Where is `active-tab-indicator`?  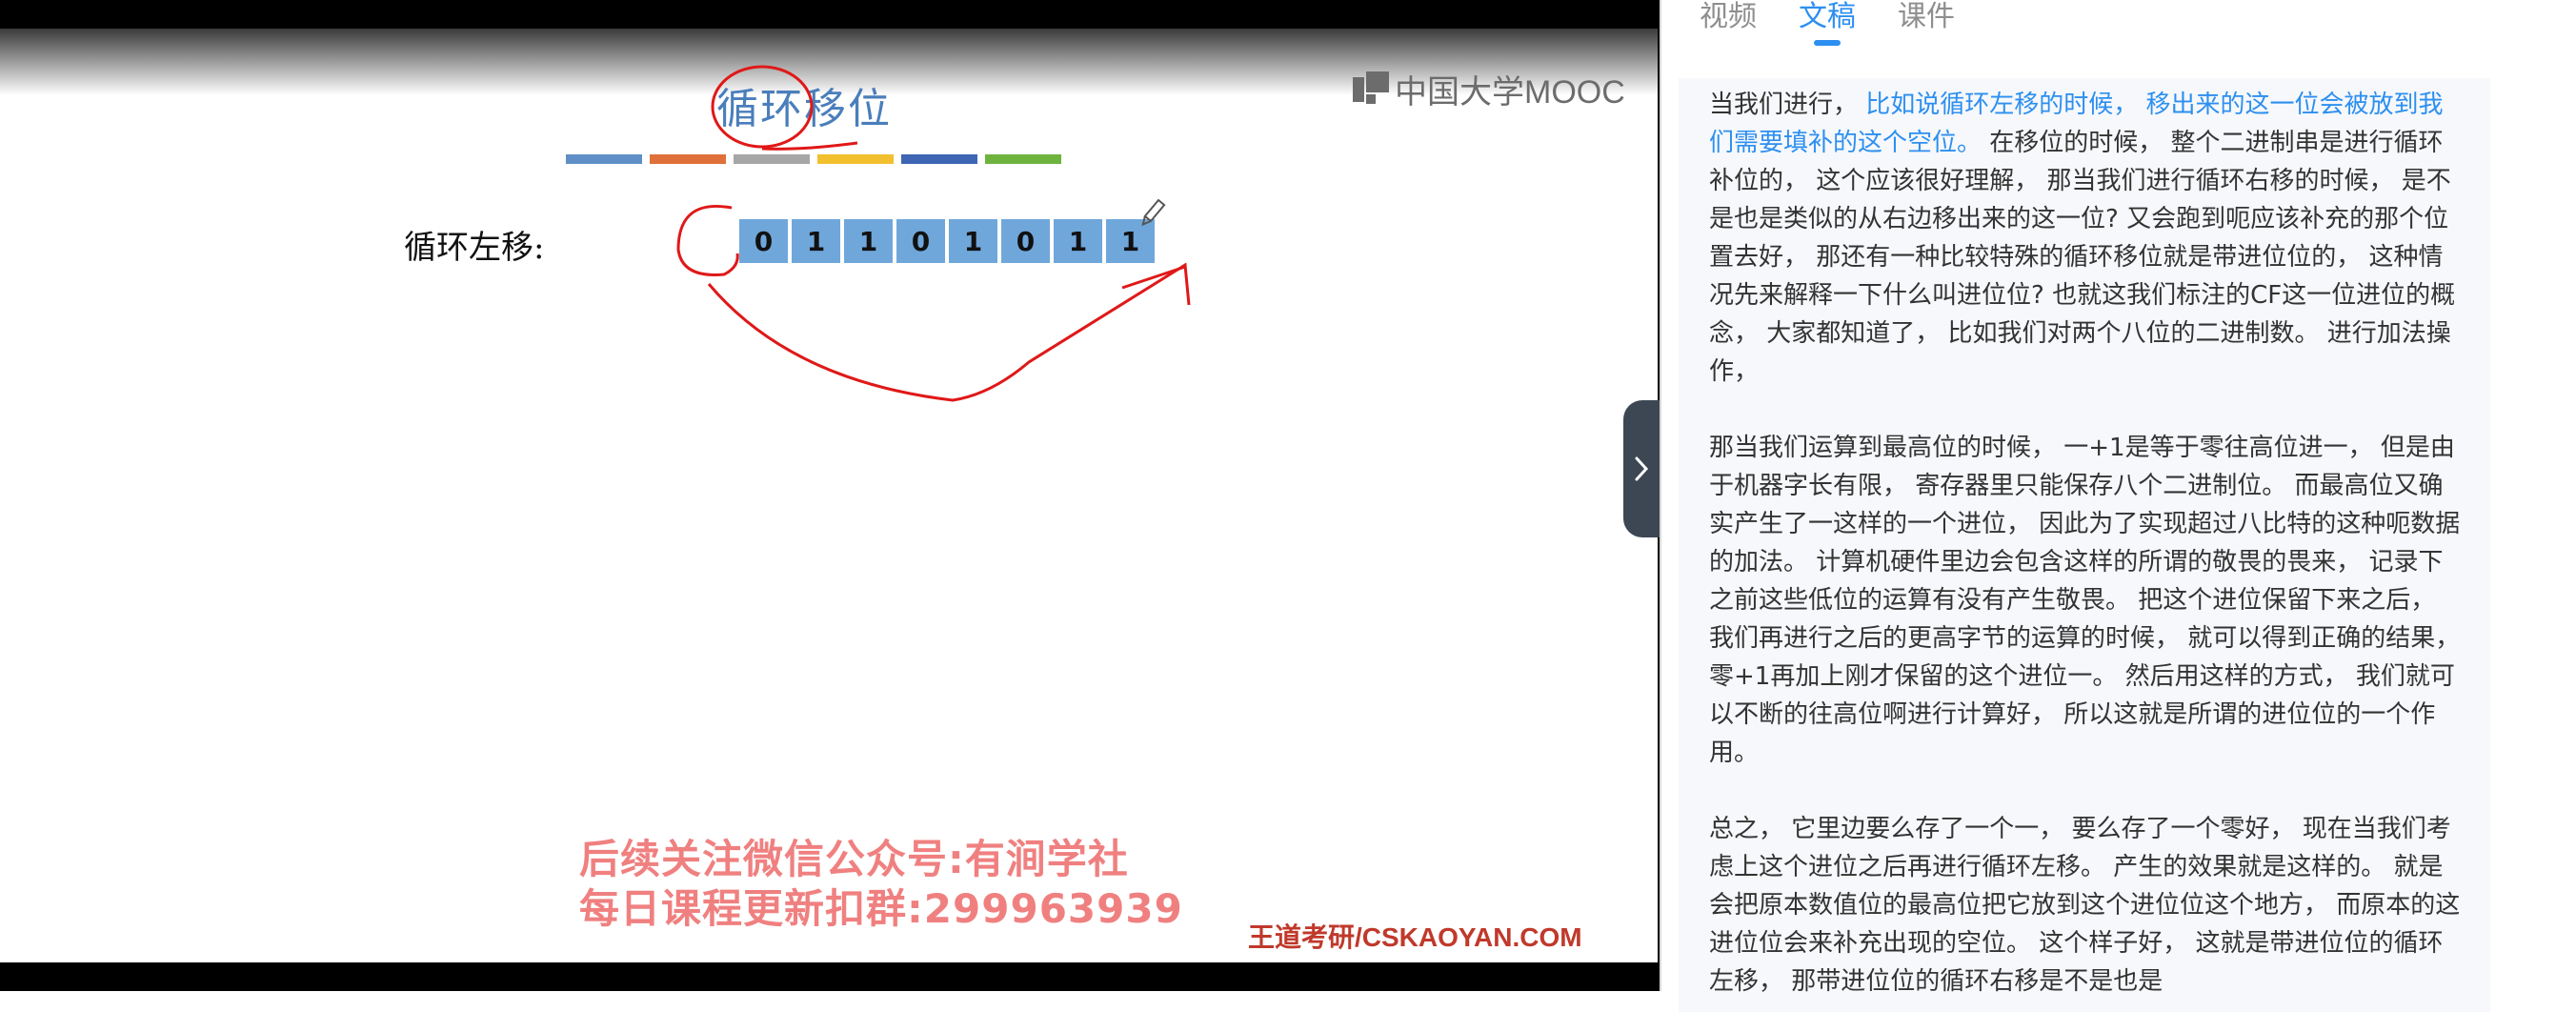
active-tab-indicator is located at coordinates (1827, 43).